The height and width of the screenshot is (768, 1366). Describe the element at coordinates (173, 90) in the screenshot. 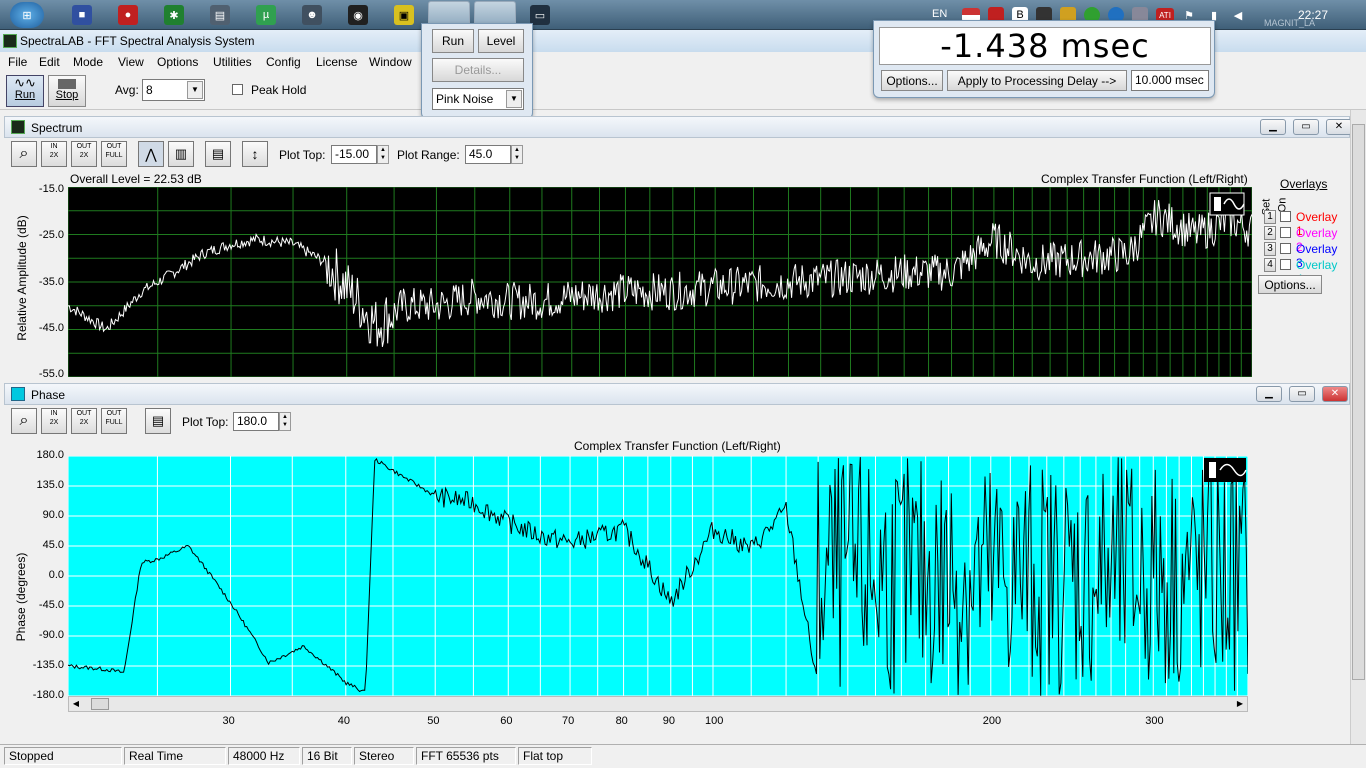

I see `avg-select: 8 ▼` at that location.